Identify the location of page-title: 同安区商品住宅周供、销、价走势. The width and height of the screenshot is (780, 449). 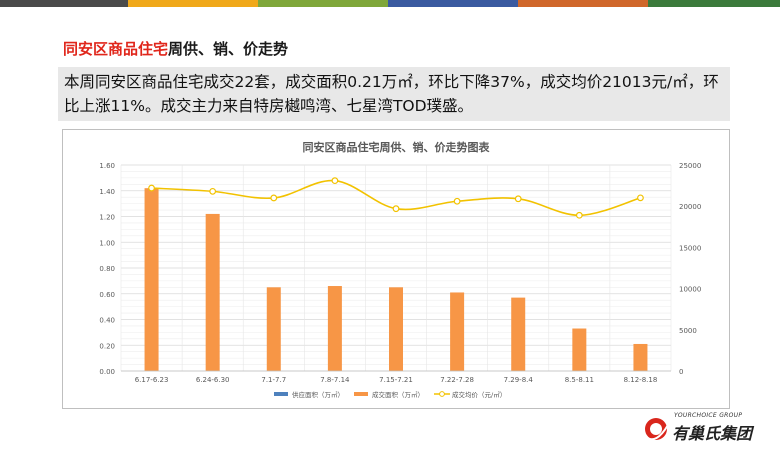
(175, 48).